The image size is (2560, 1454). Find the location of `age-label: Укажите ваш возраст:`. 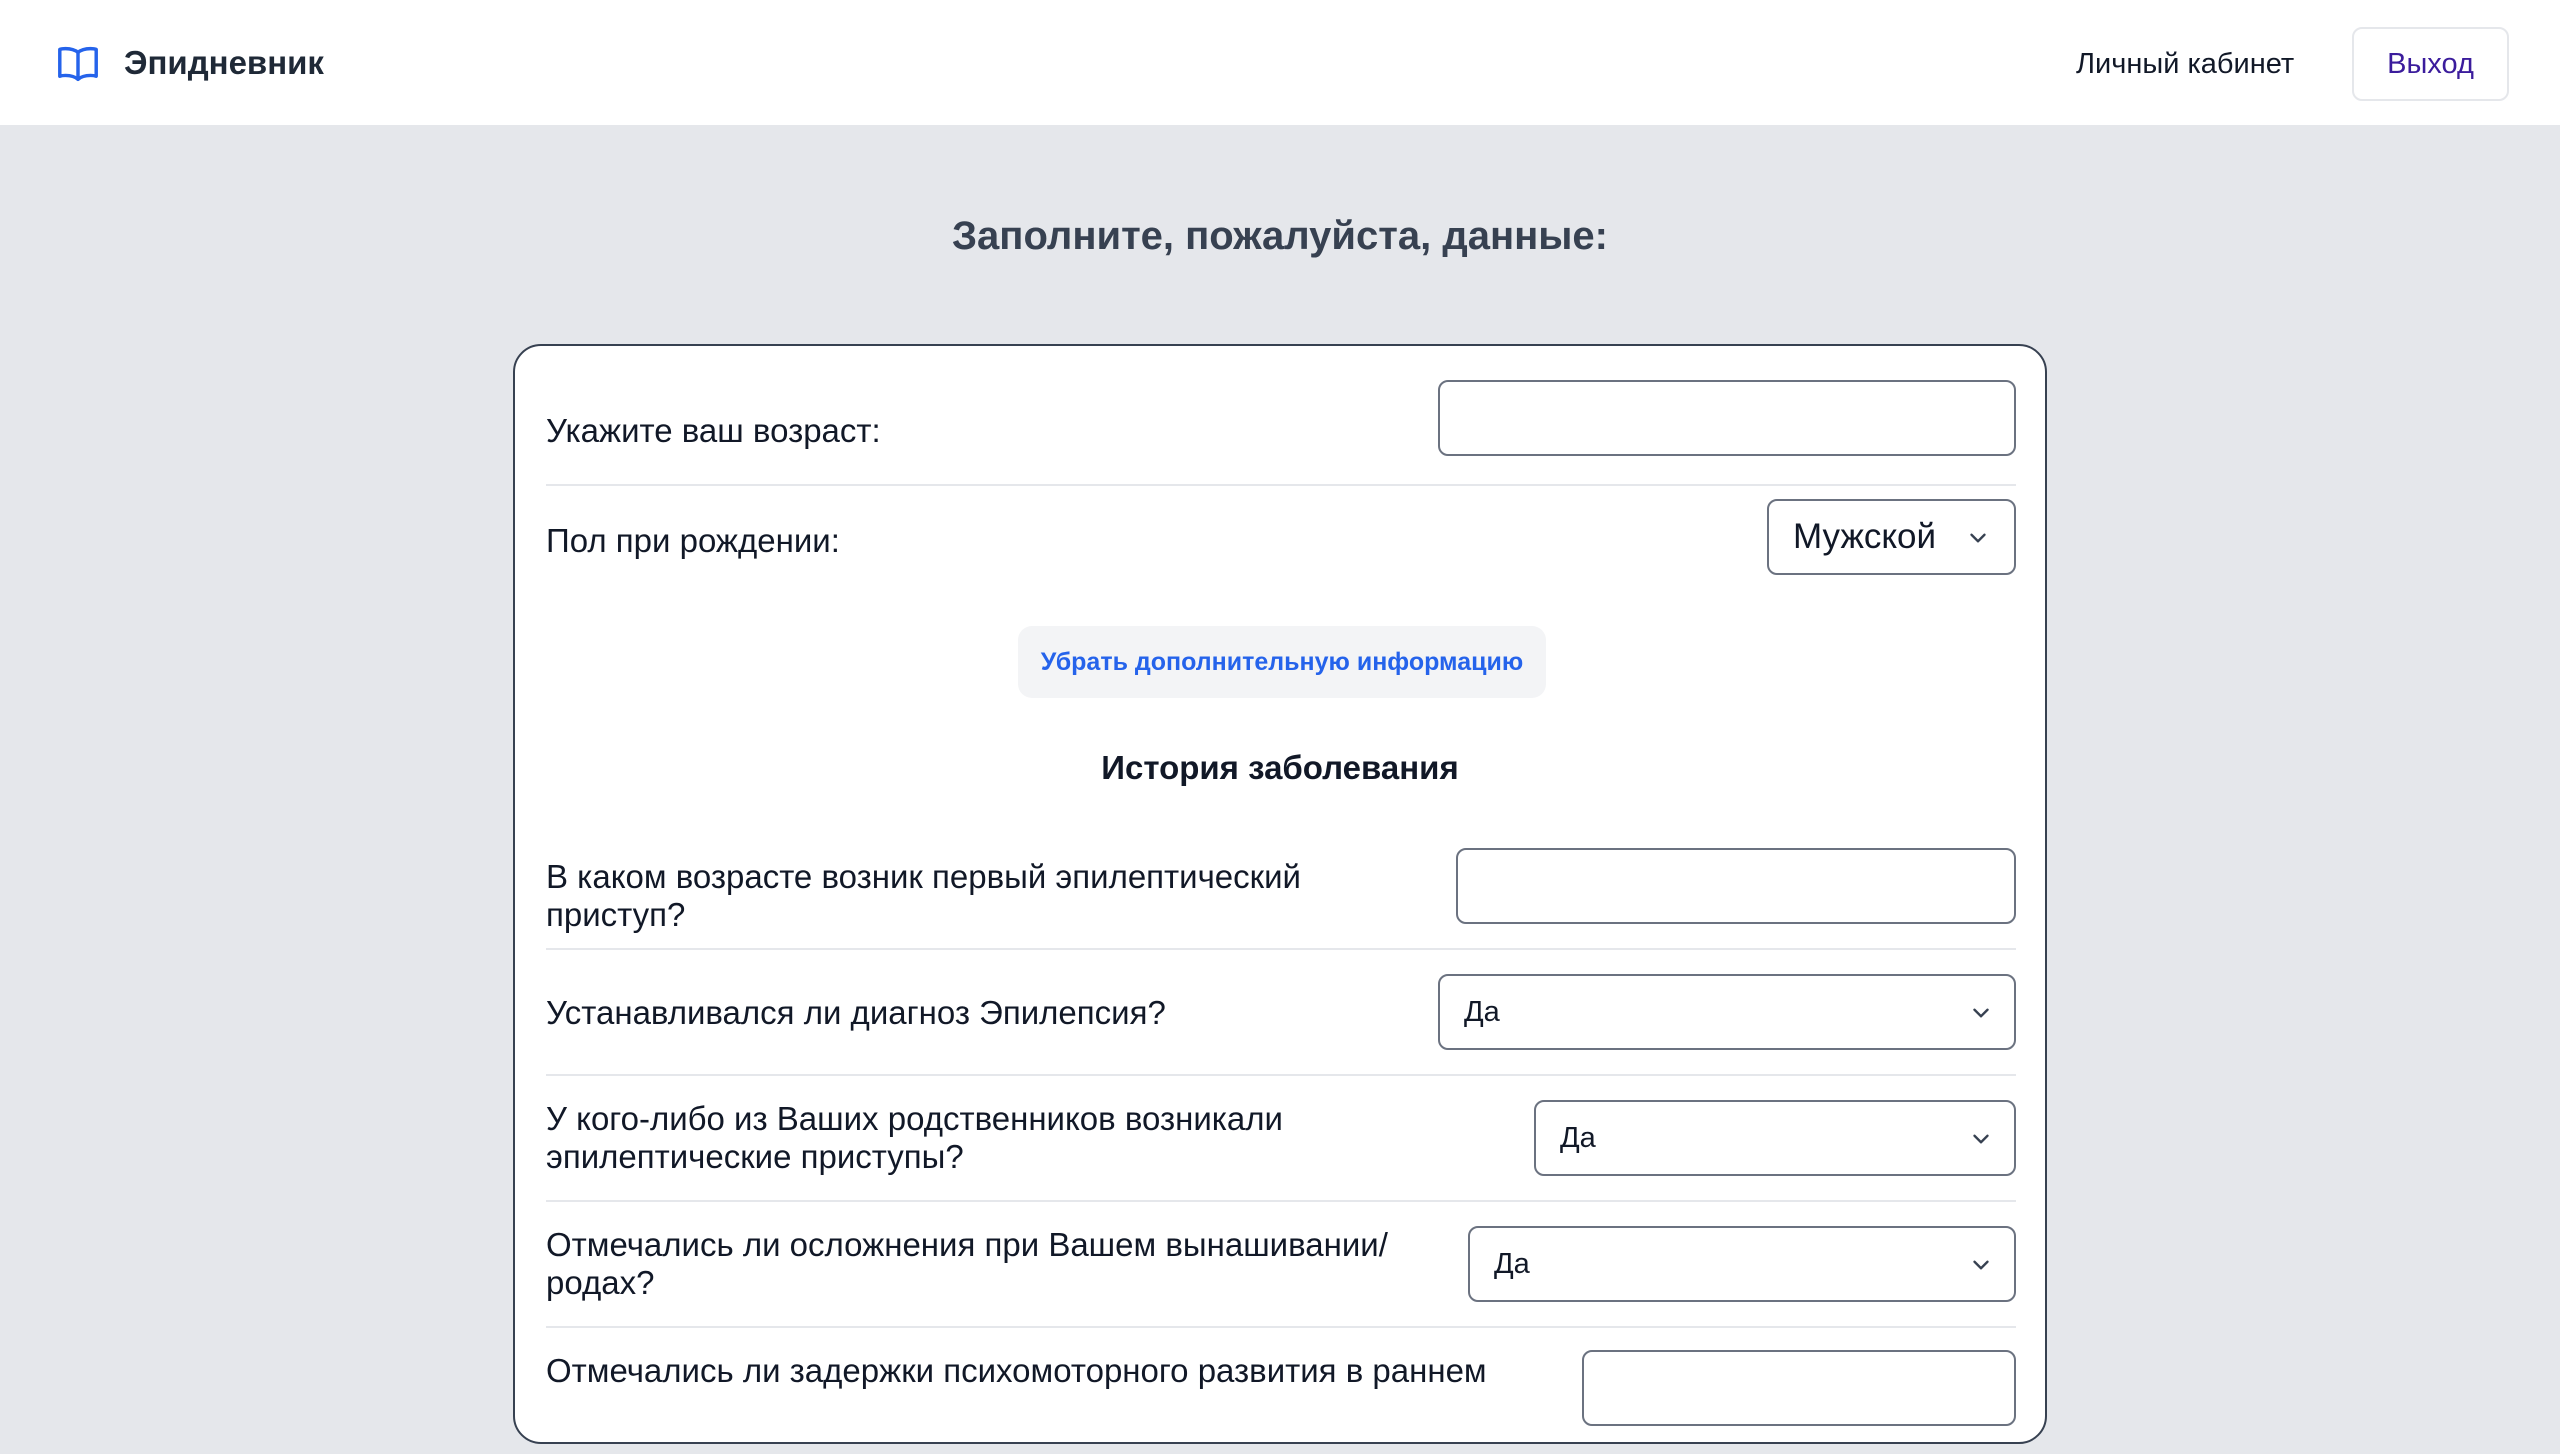

age-label: Укажите ваш возраст: is located at coordinates (713, 430).